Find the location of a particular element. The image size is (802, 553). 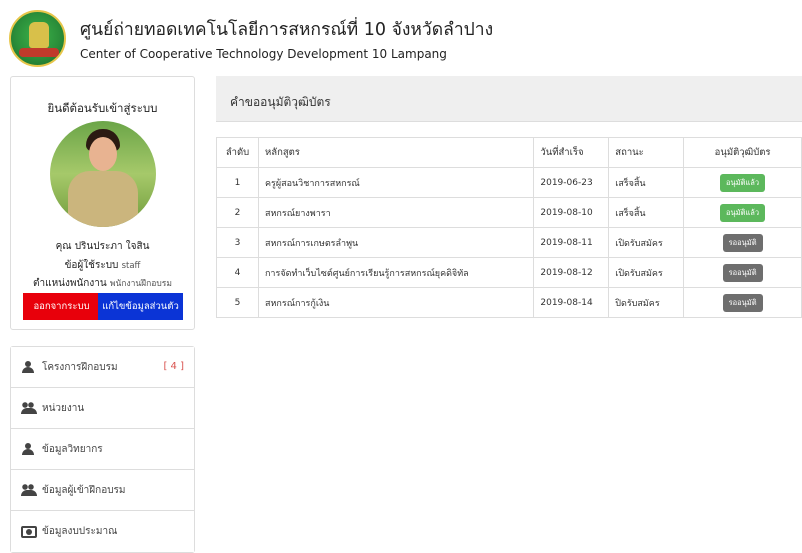

count-badge: [ 4 ] is located at coordinates (173, 366).